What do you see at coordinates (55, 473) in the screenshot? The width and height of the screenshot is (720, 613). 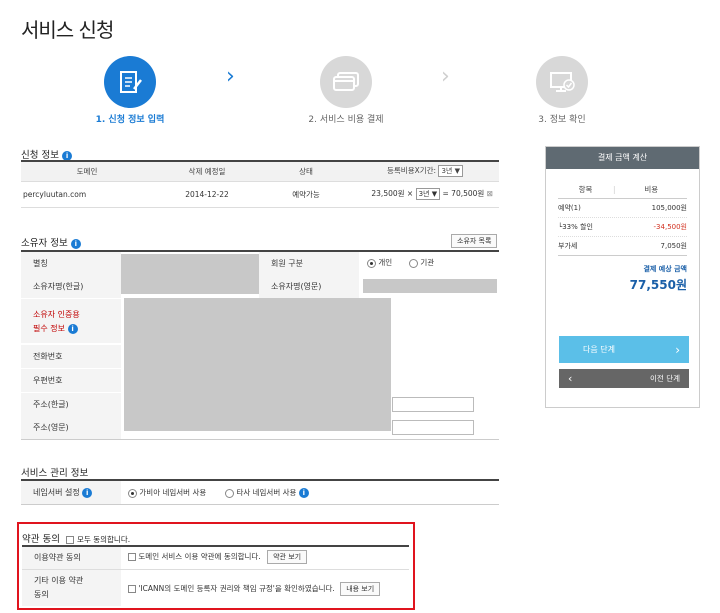 I see `section-title-service: 서비스 관리 정보` at bounding box center [55, 473].